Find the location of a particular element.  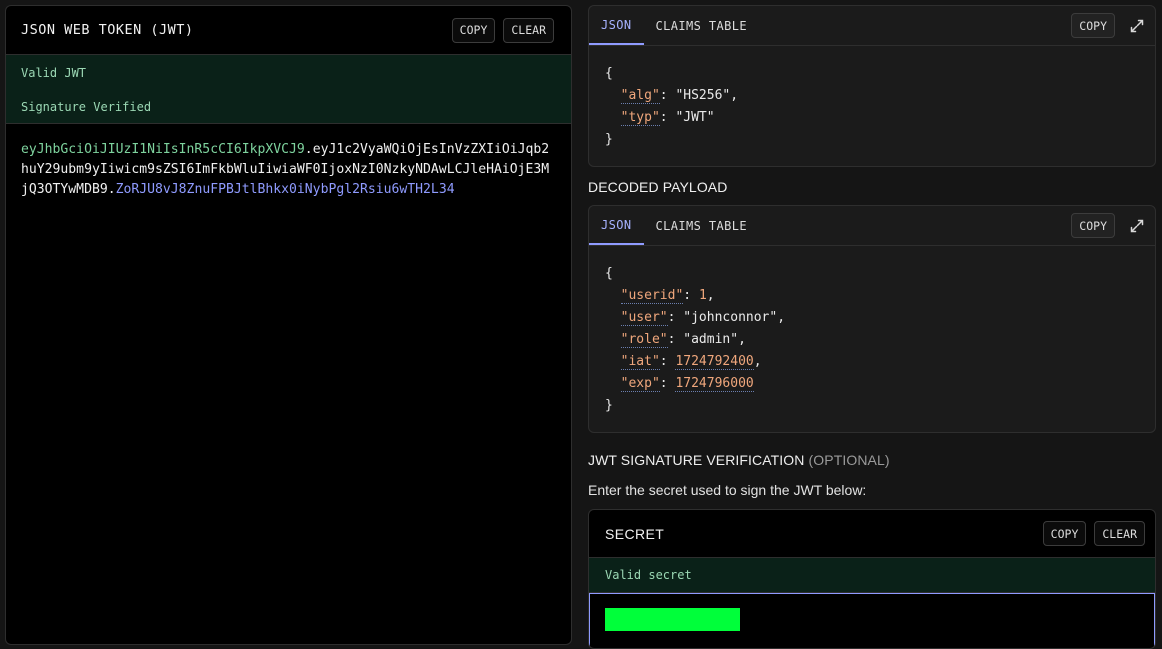

payload-tabs: JSON CLAIMS TABLE is located at coordinates (674, 225).